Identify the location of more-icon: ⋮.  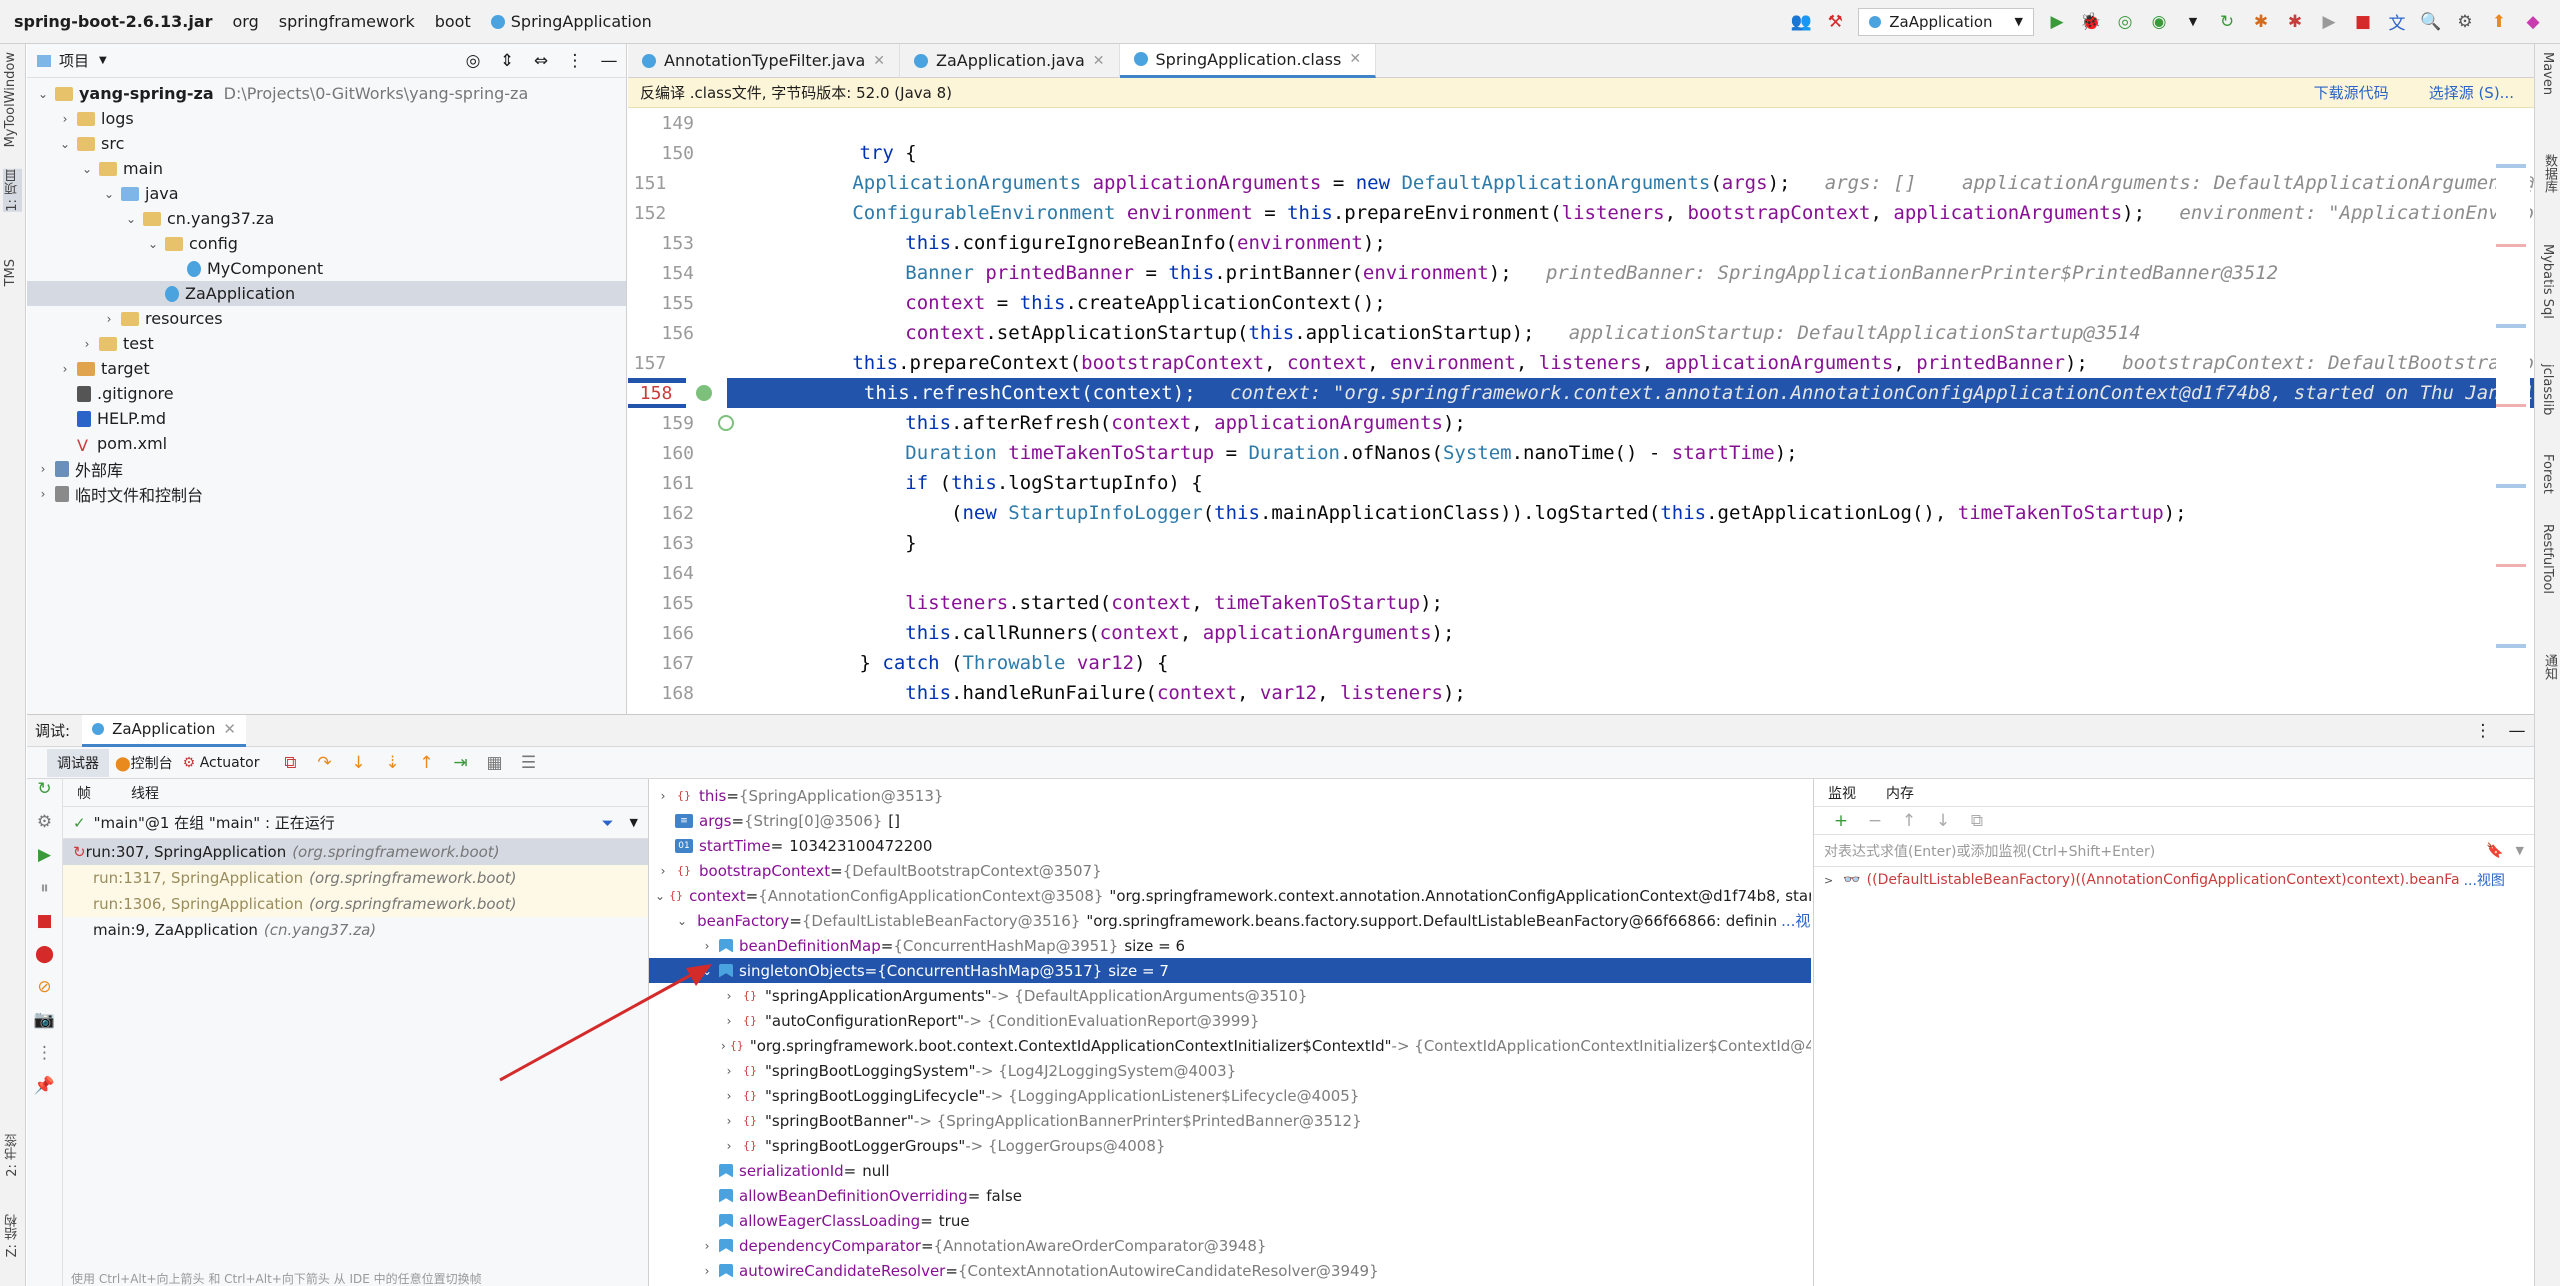
(44, 1059).